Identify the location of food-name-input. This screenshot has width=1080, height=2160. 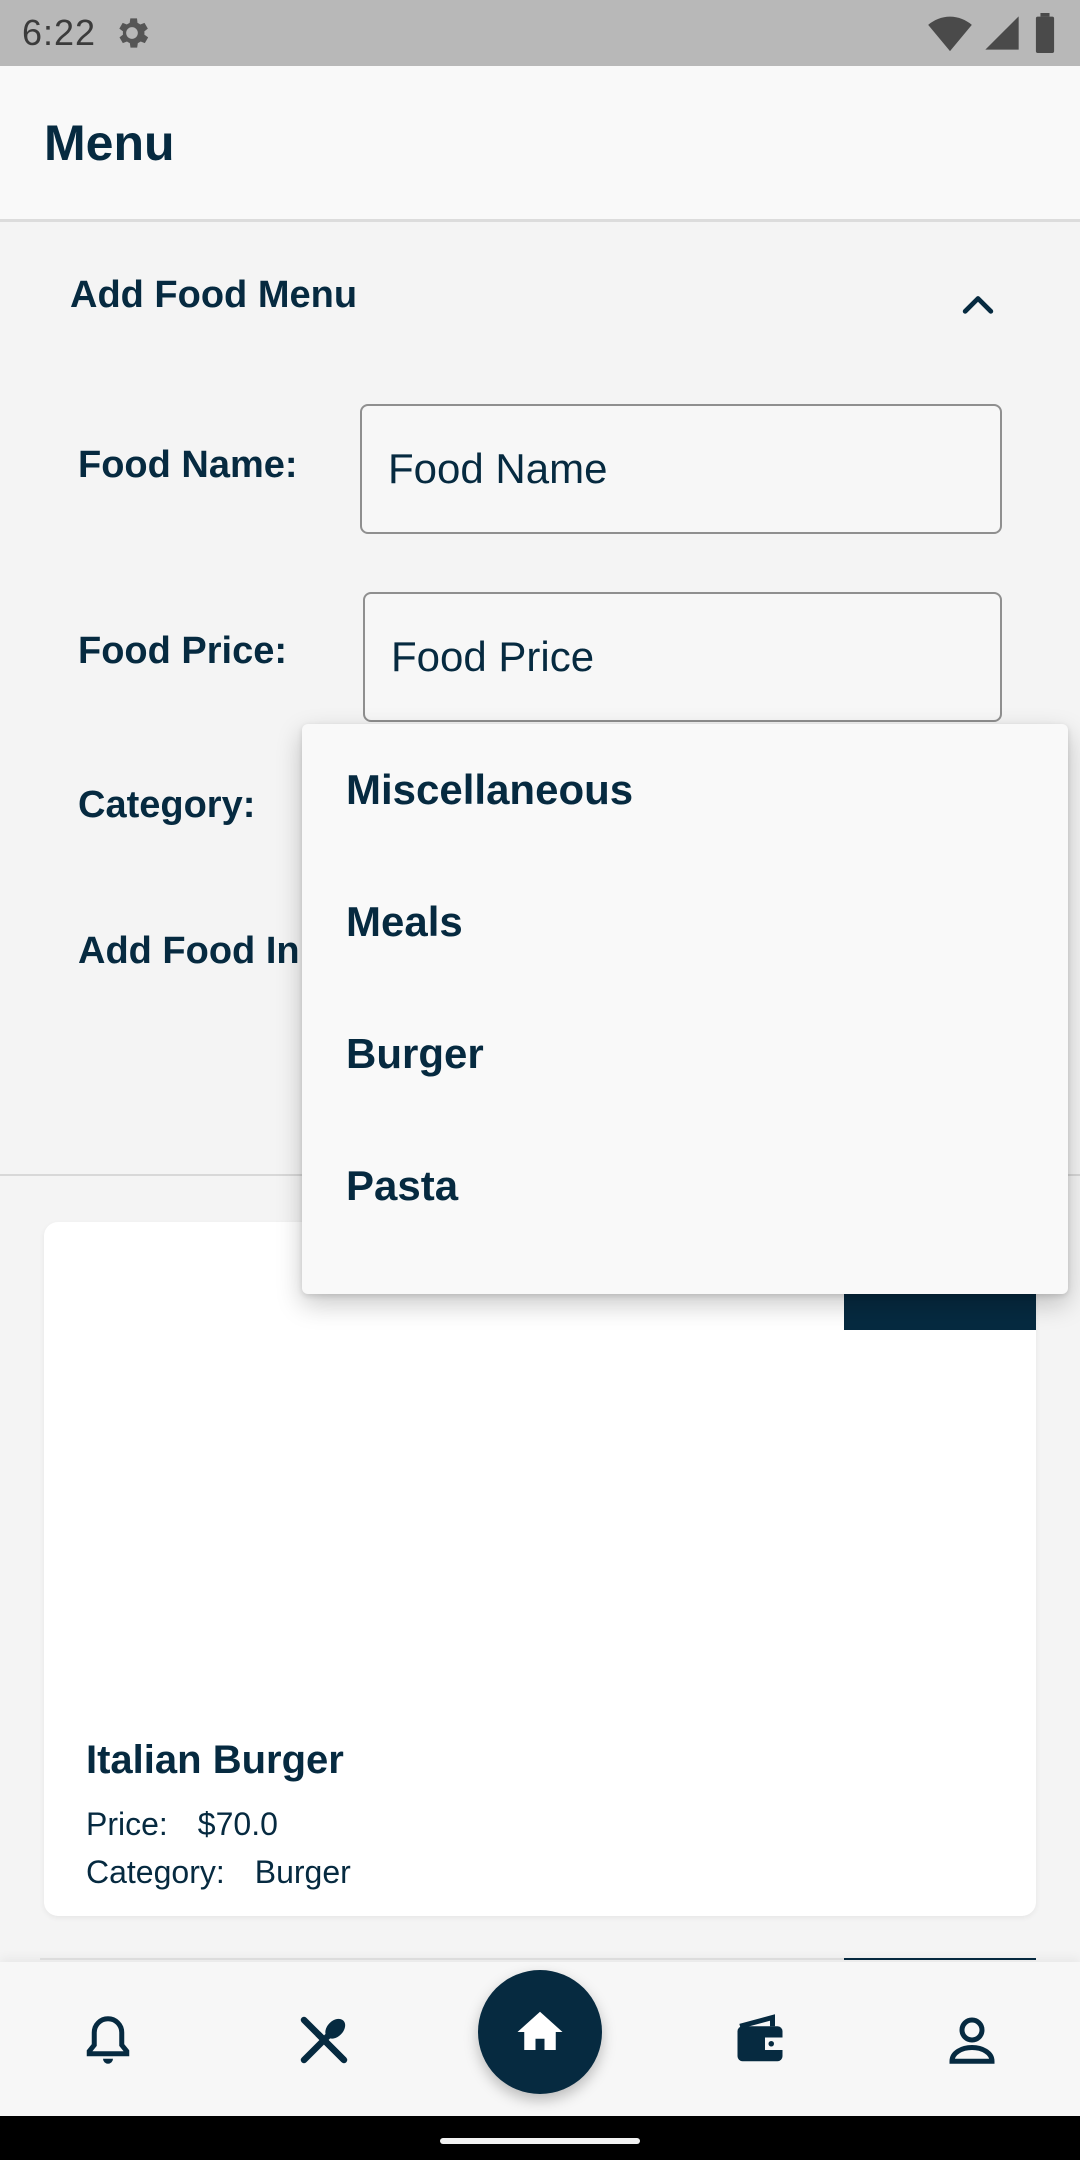
(681, 469).